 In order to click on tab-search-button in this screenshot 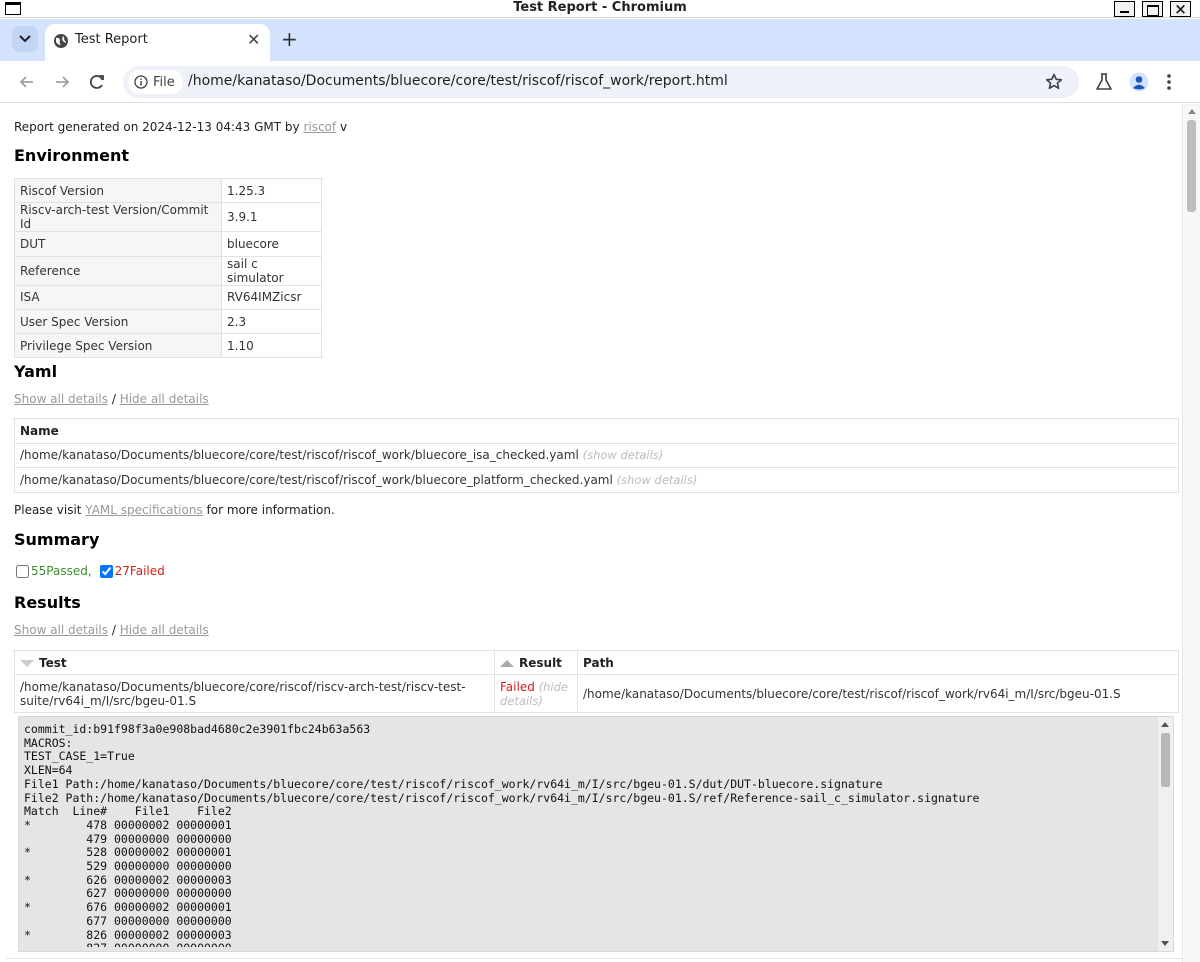, I will do `click(25, 39)`.